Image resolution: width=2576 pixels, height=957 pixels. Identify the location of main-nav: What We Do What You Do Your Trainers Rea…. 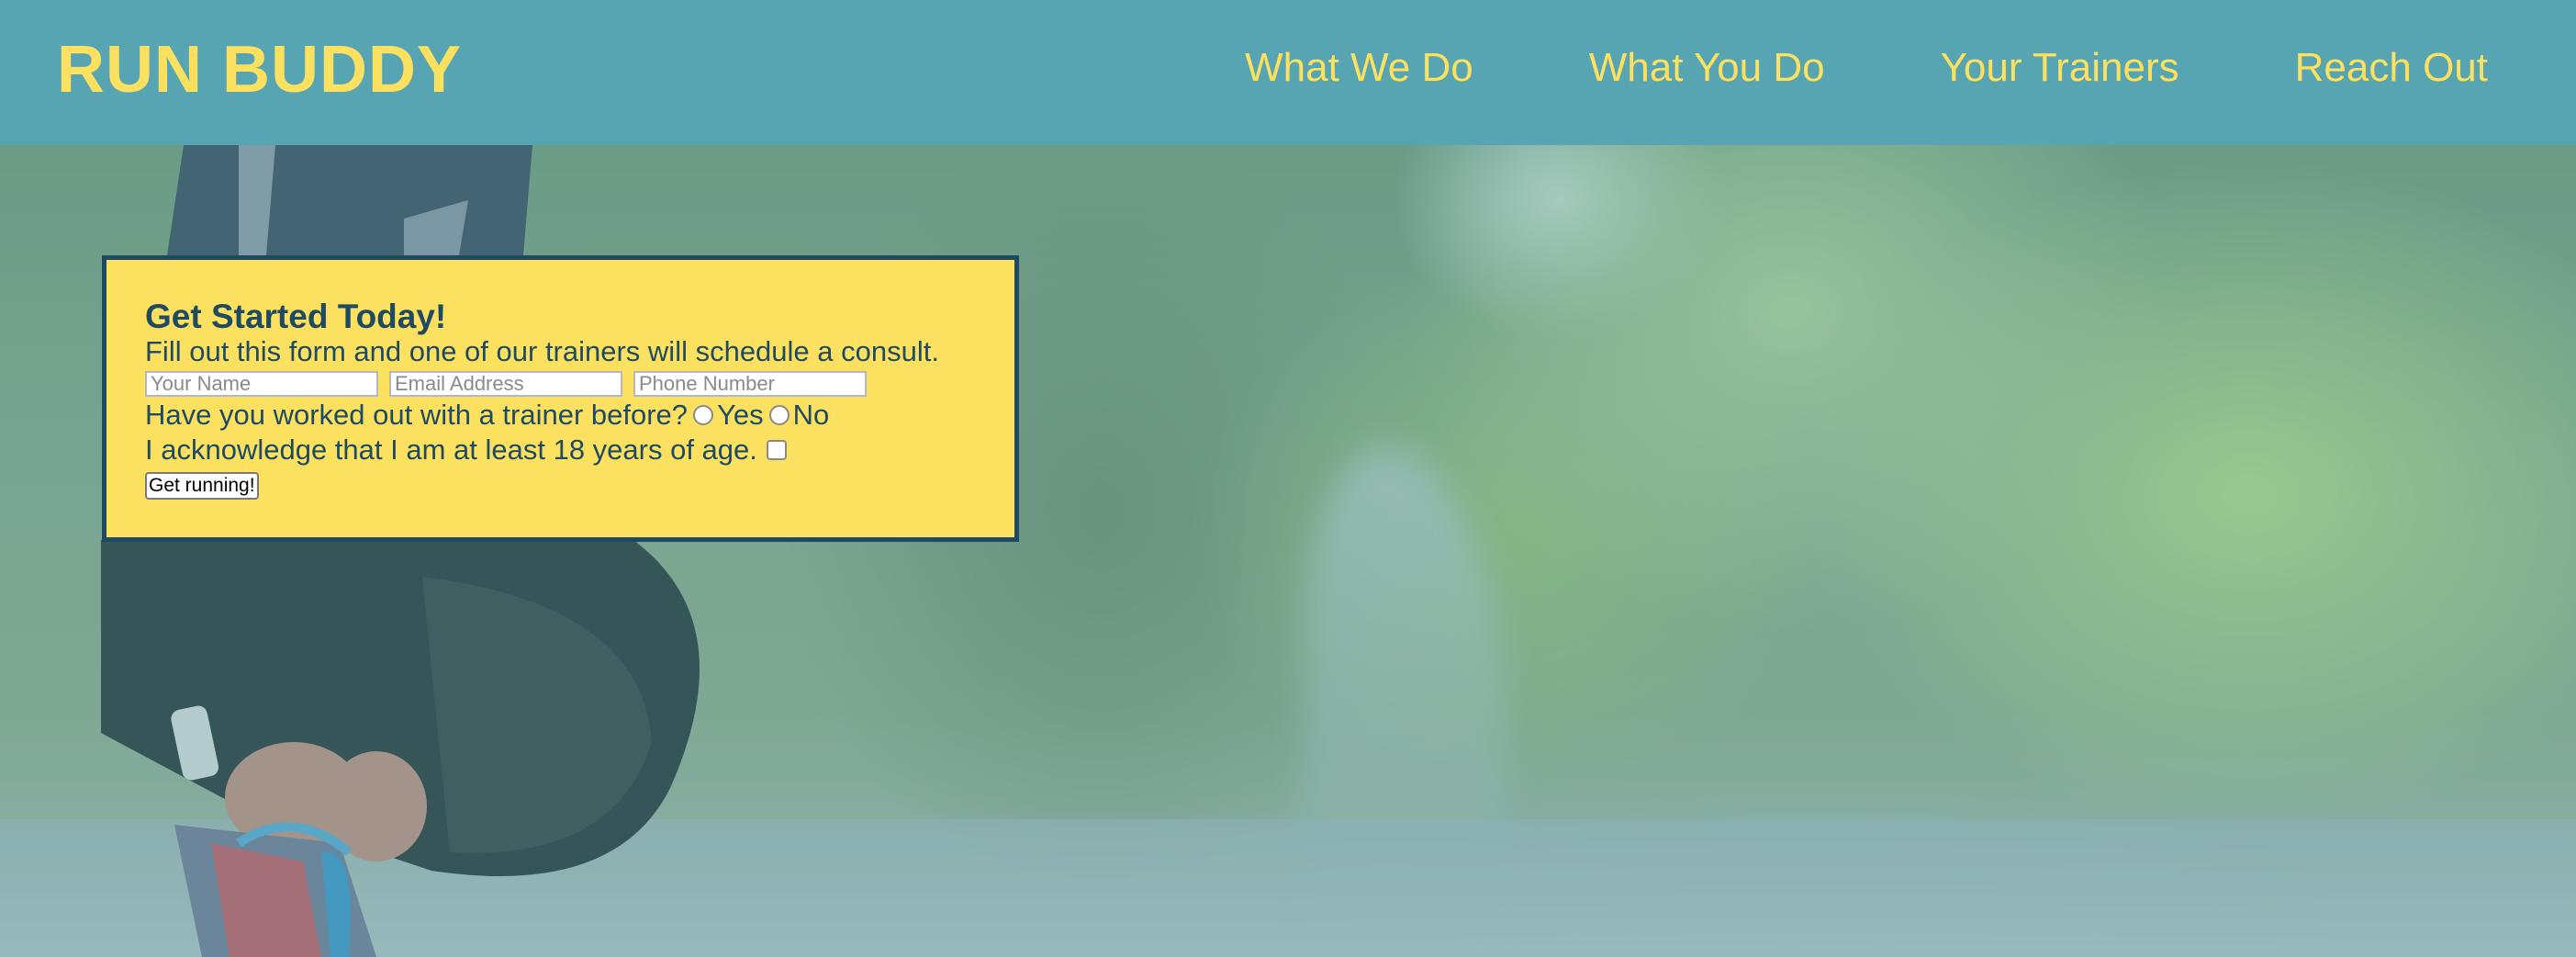
(1808, 68).